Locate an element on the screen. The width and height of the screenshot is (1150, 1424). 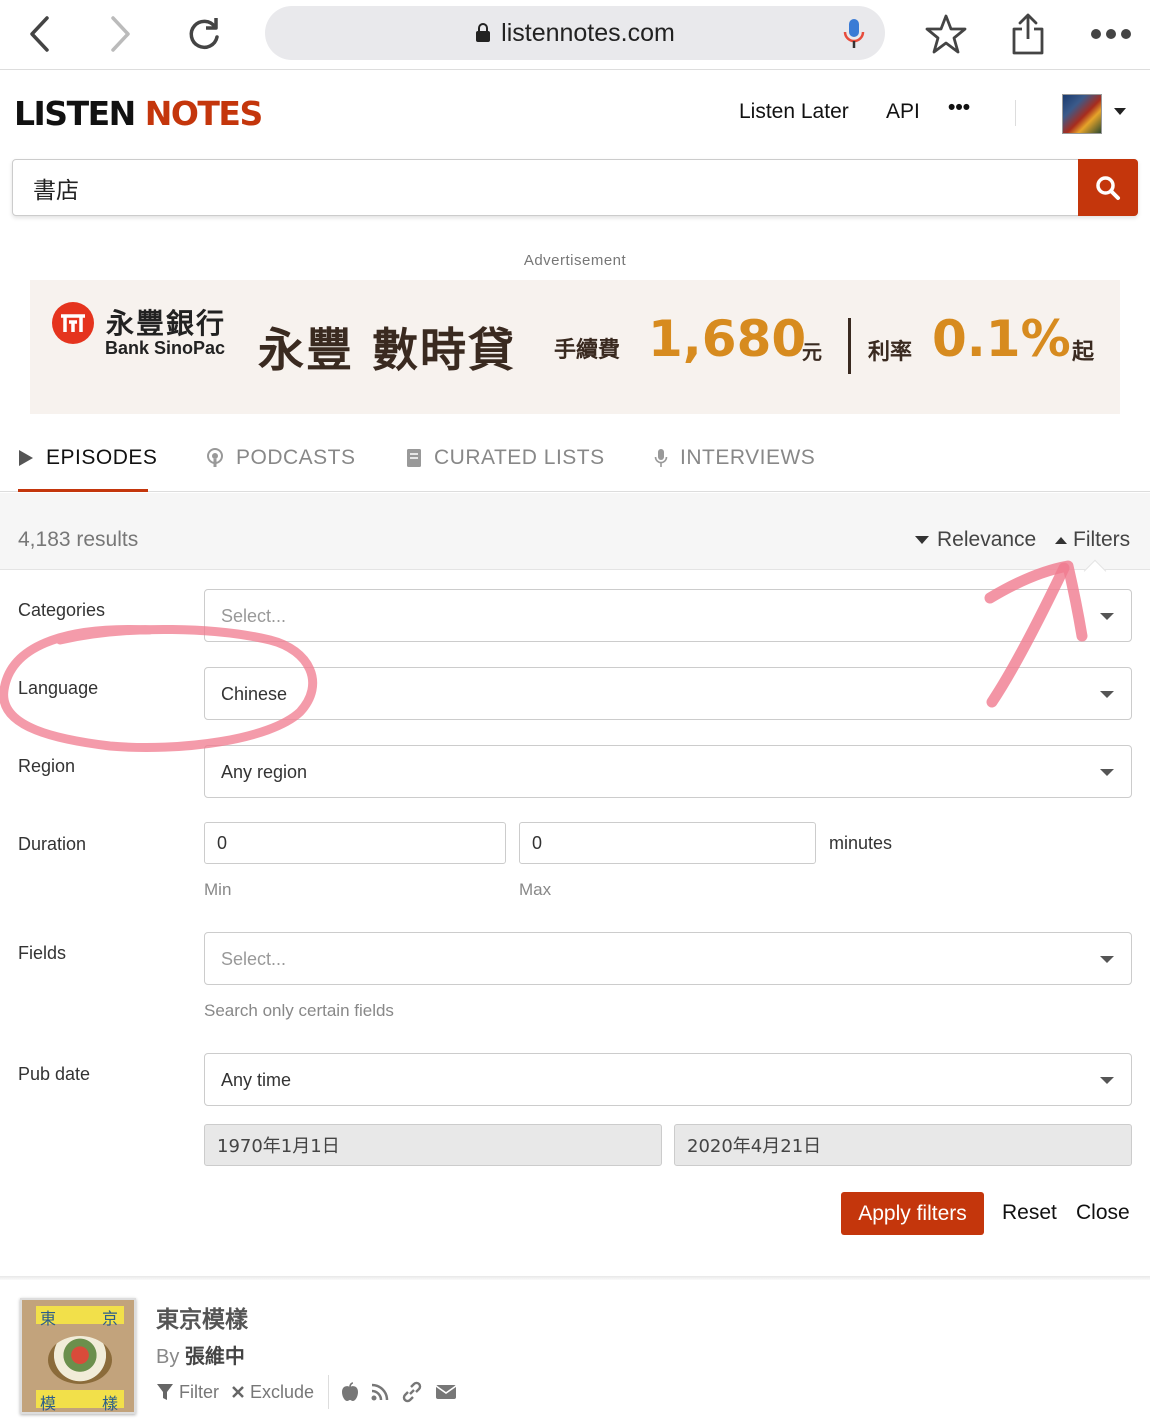
caret-up-icon is located at coordinates (1061, 540).